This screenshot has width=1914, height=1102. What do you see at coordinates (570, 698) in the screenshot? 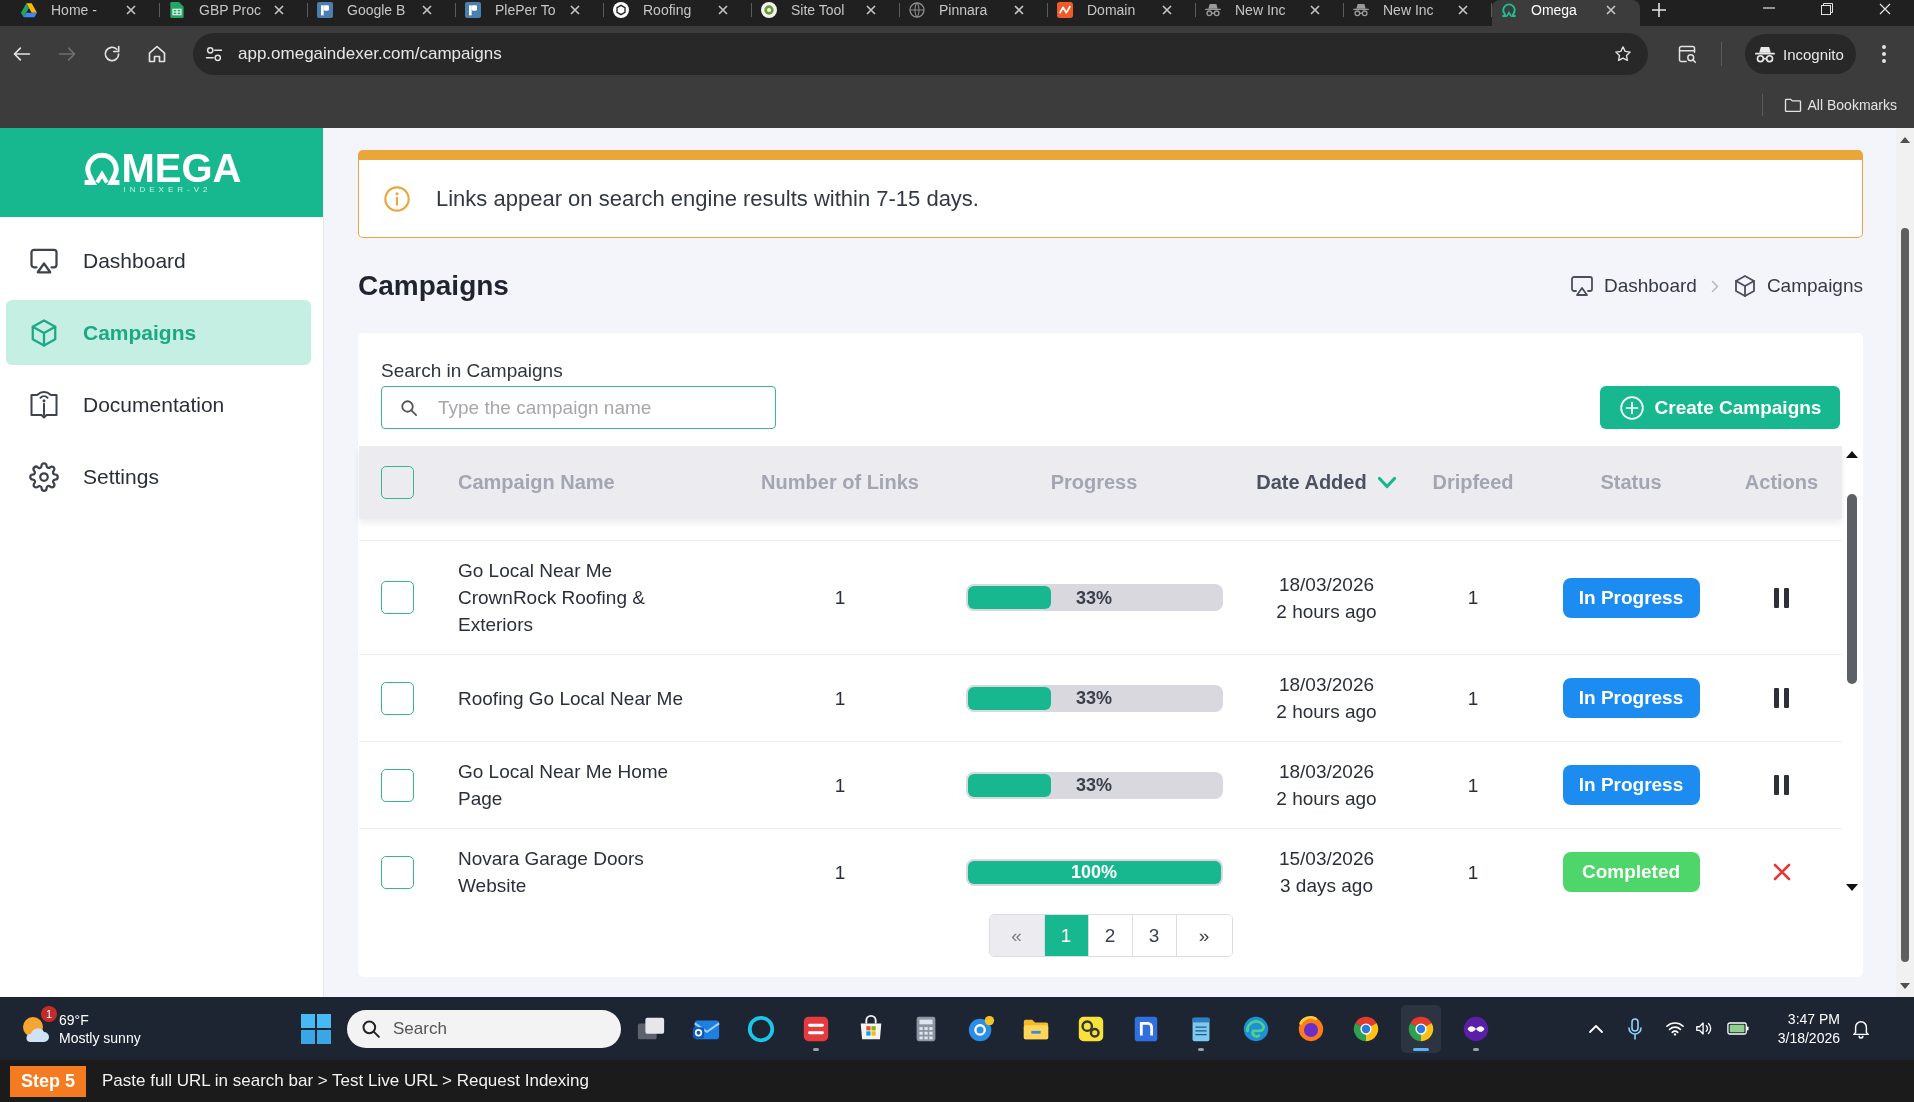
I see `campaign-name: Roofing Go Local Near Me` at bounding box center [570, 698].